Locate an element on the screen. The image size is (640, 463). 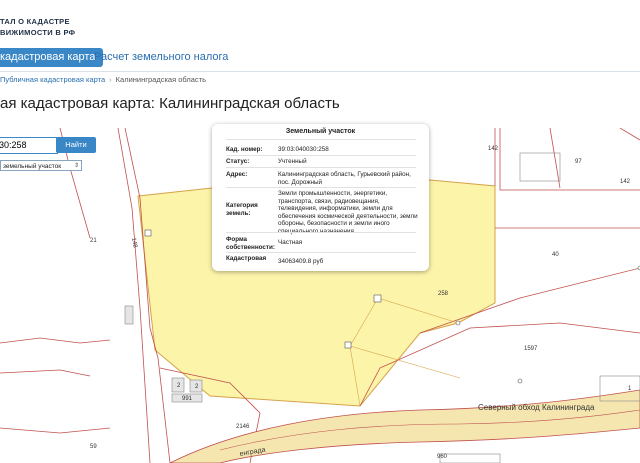
row-value: Частная is located at coordinates (290, 242).